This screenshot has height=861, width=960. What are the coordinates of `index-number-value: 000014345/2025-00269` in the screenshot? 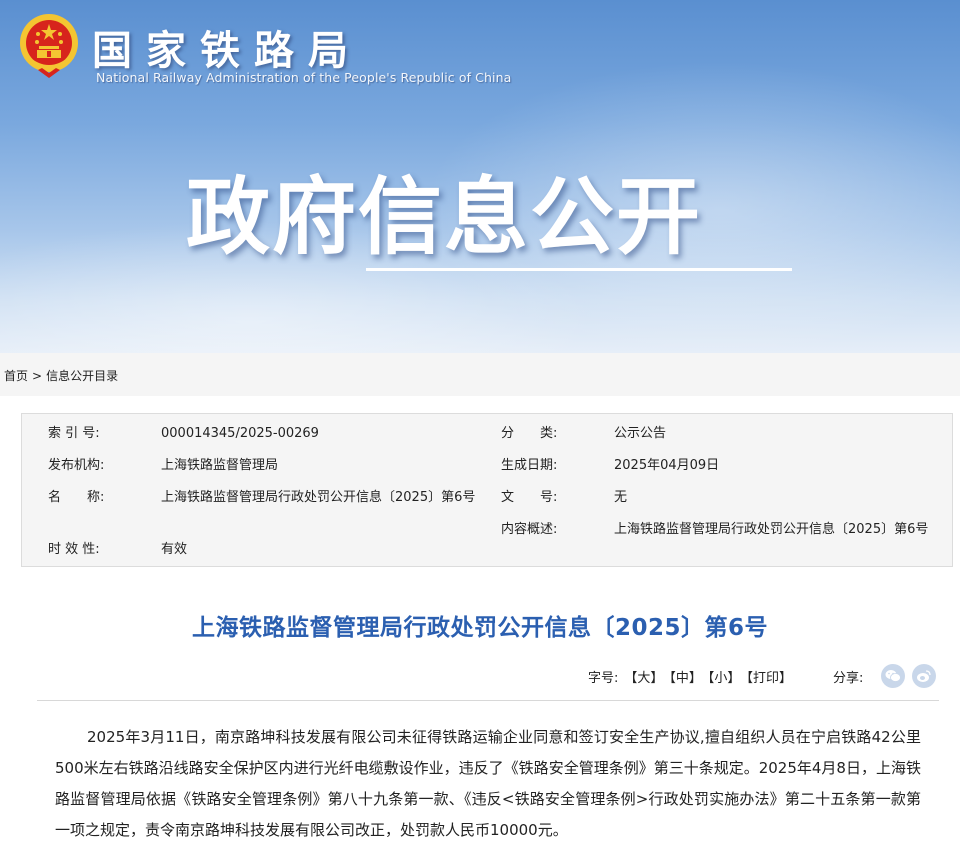 It's located at (240, 433).